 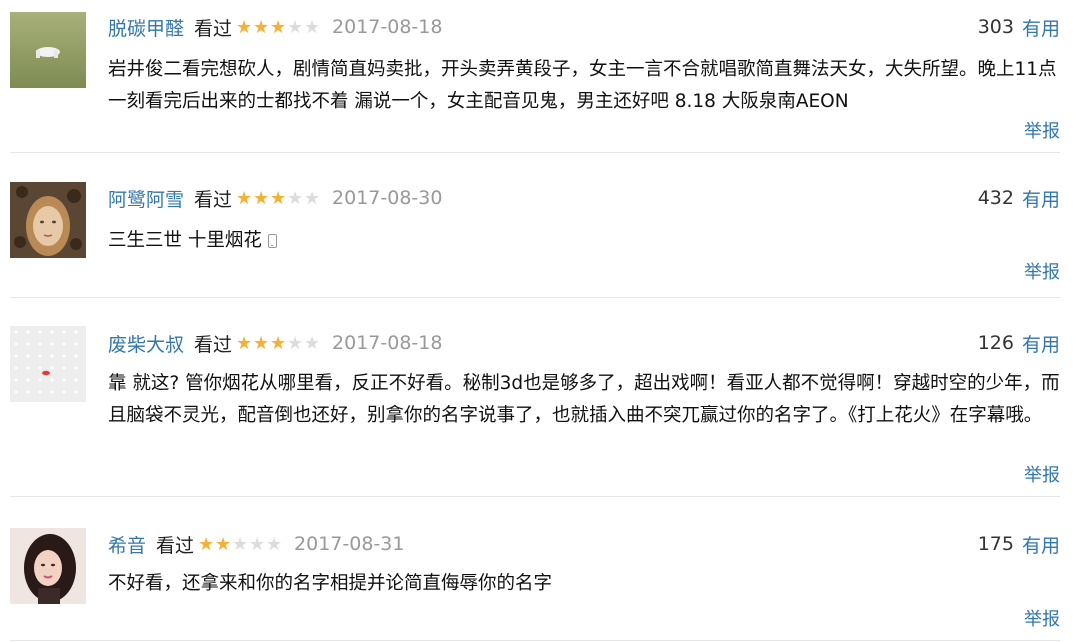 What do you see at coordinates (272, 241) in the screenshot?
I see `mobile-phone-icon` at bounding box center [272, 241].